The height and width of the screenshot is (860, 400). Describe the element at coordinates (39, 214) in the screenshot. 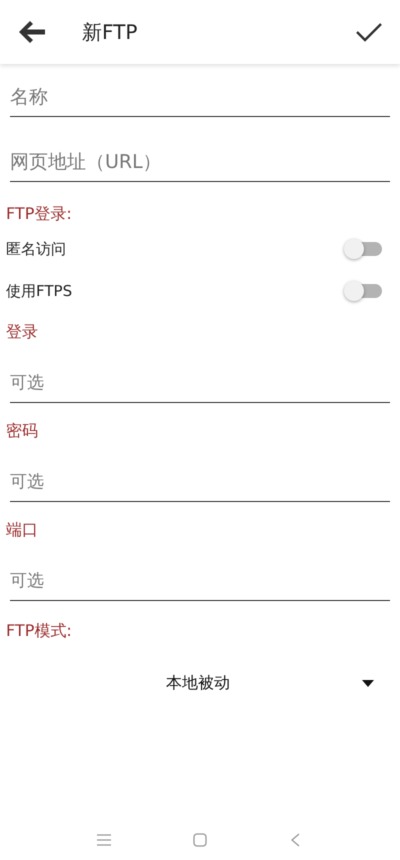

I see `section-heading: FTP登录:` at that location.